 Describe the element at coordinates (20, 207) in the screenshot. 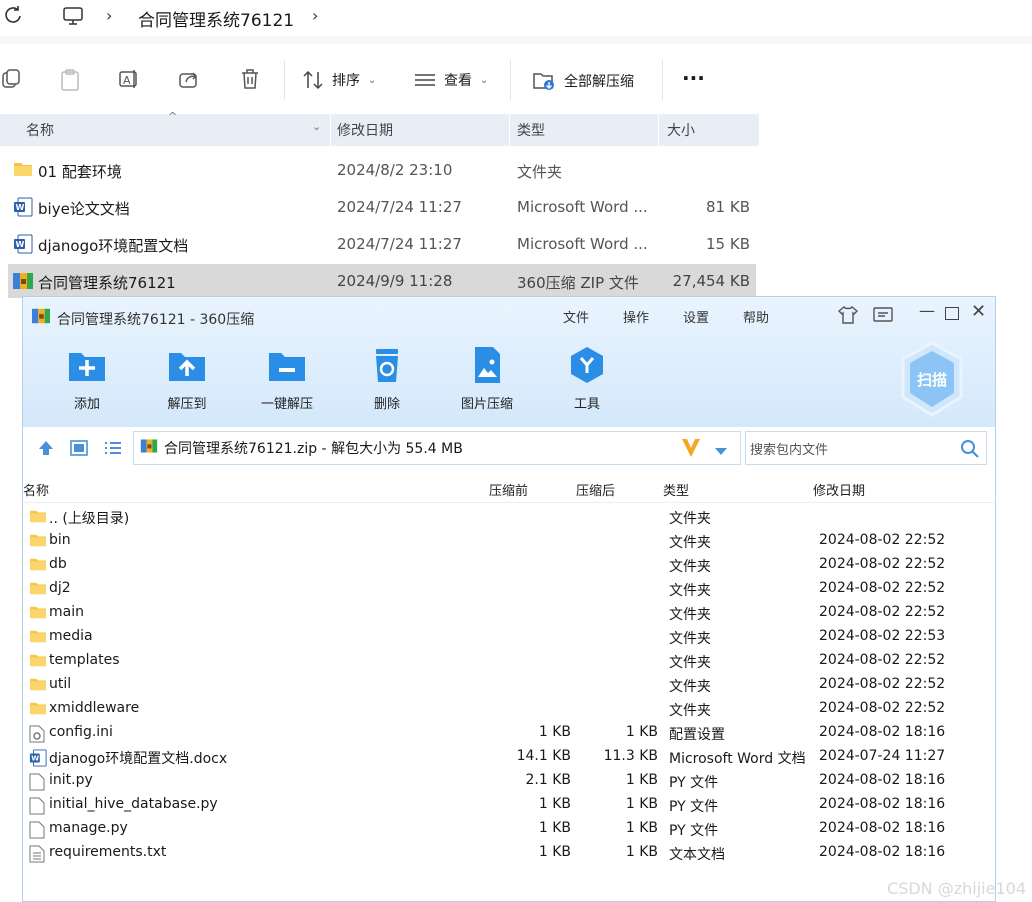

I see `svg-text: W` at that location.